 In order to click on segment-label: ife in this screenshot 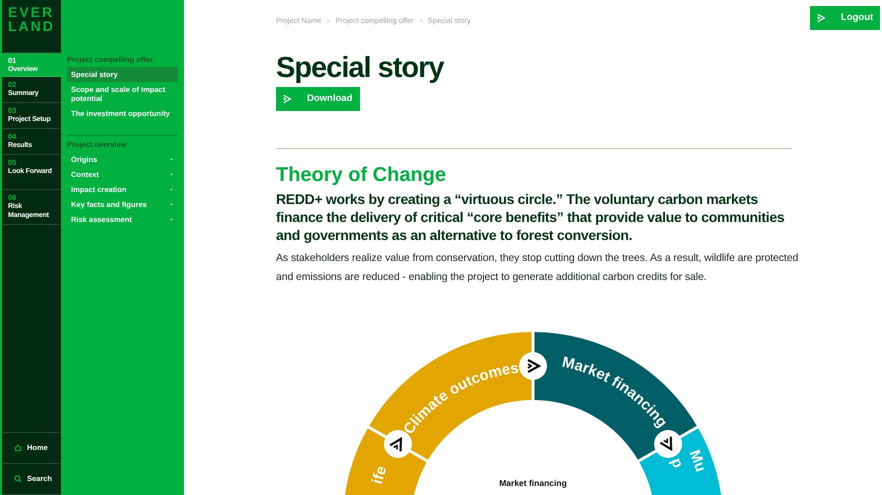, I will do `click(379, 475)`.